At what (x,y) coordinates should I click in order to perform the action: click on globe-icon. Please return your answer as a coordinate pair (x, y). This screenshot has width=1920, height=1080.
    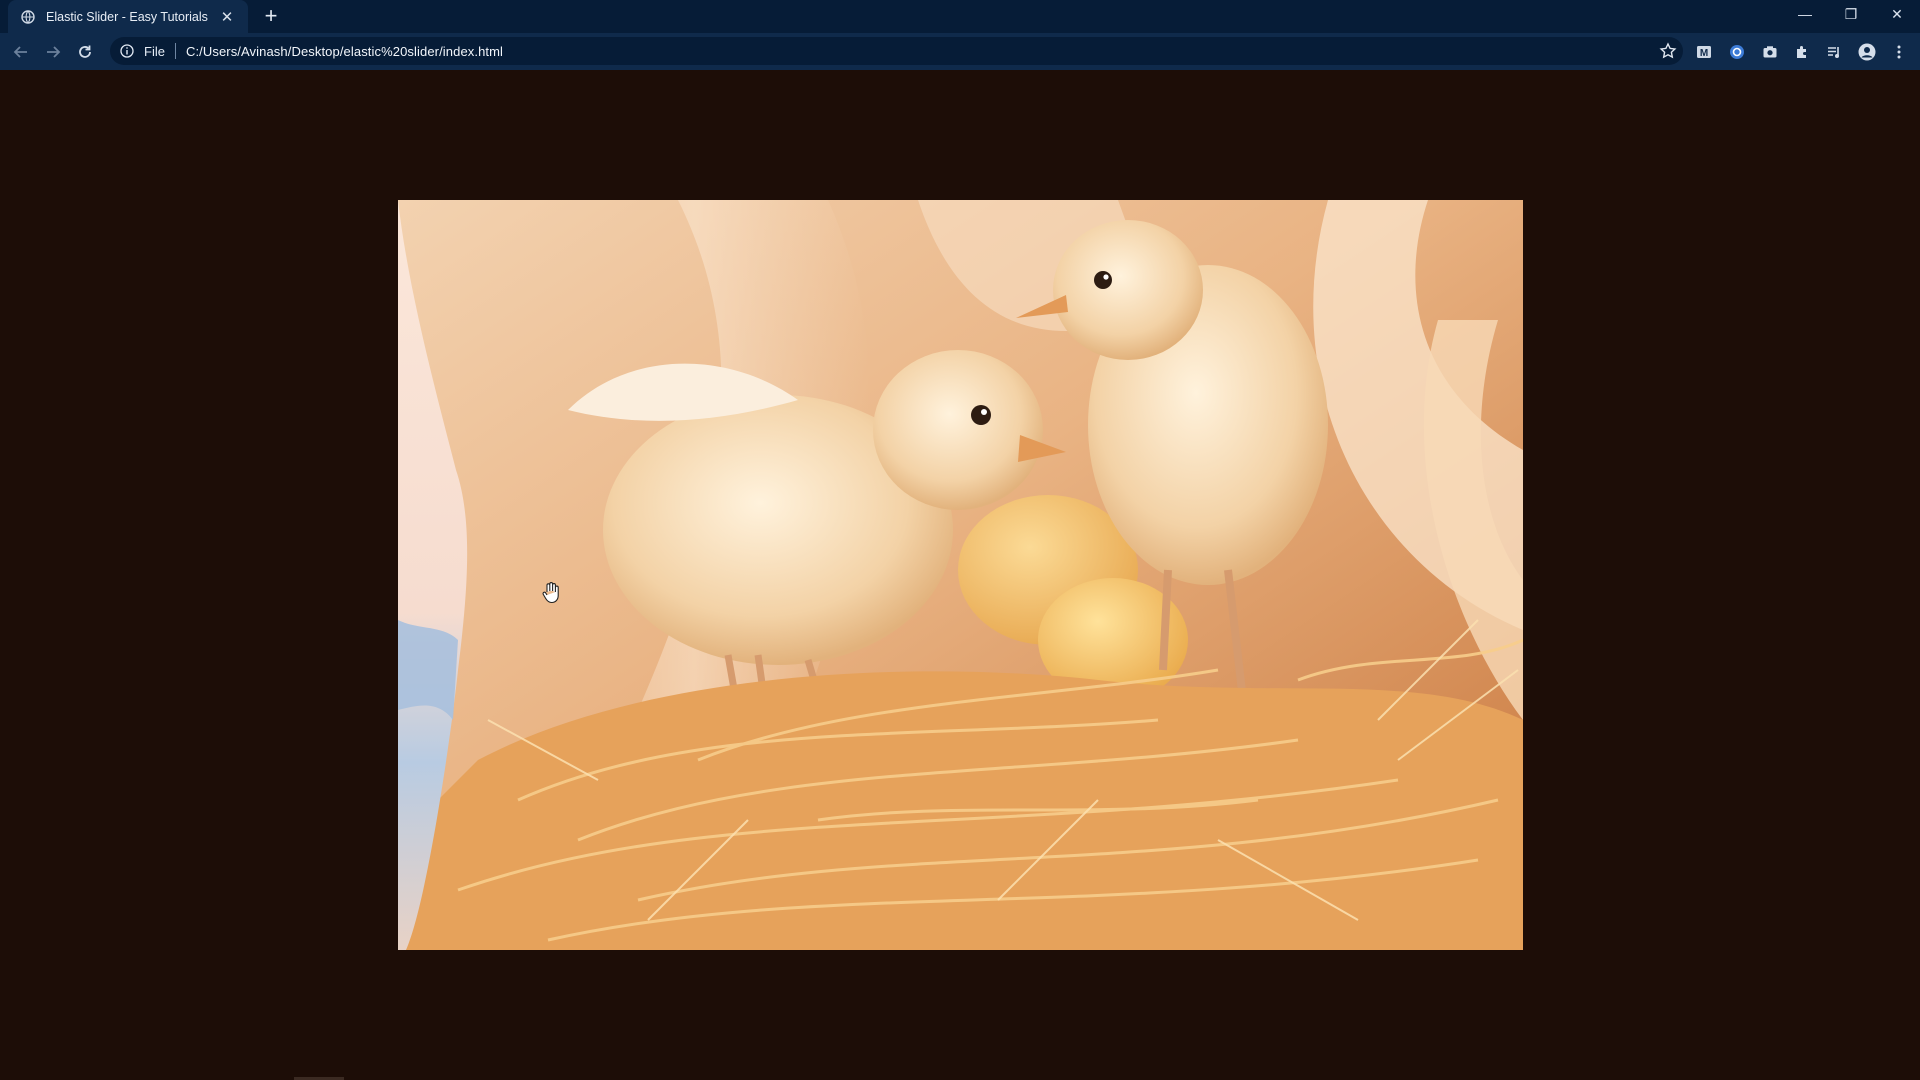
    Looking at the image, I should click on (28, 17).